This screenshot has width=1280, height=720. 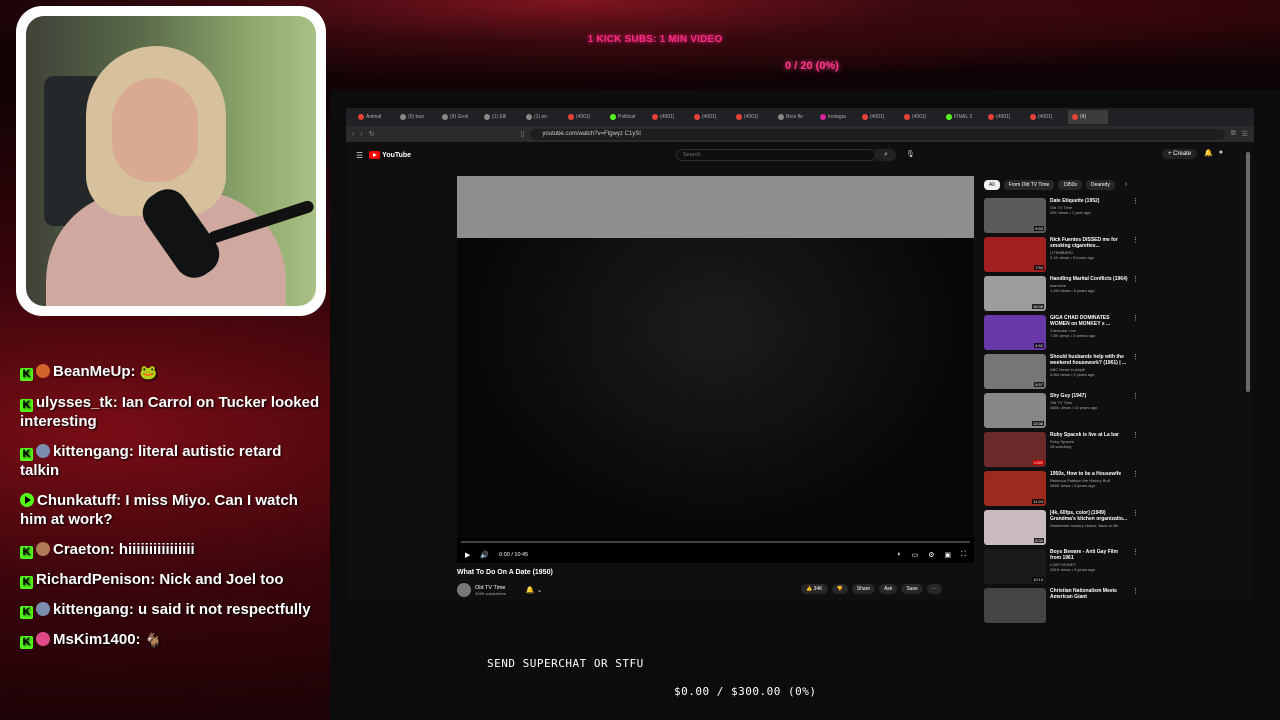 What do you see at coordinates (934, 589) in the screenshot?
I see `more-options-icon: ⋯` at bounding box center [934, 589].